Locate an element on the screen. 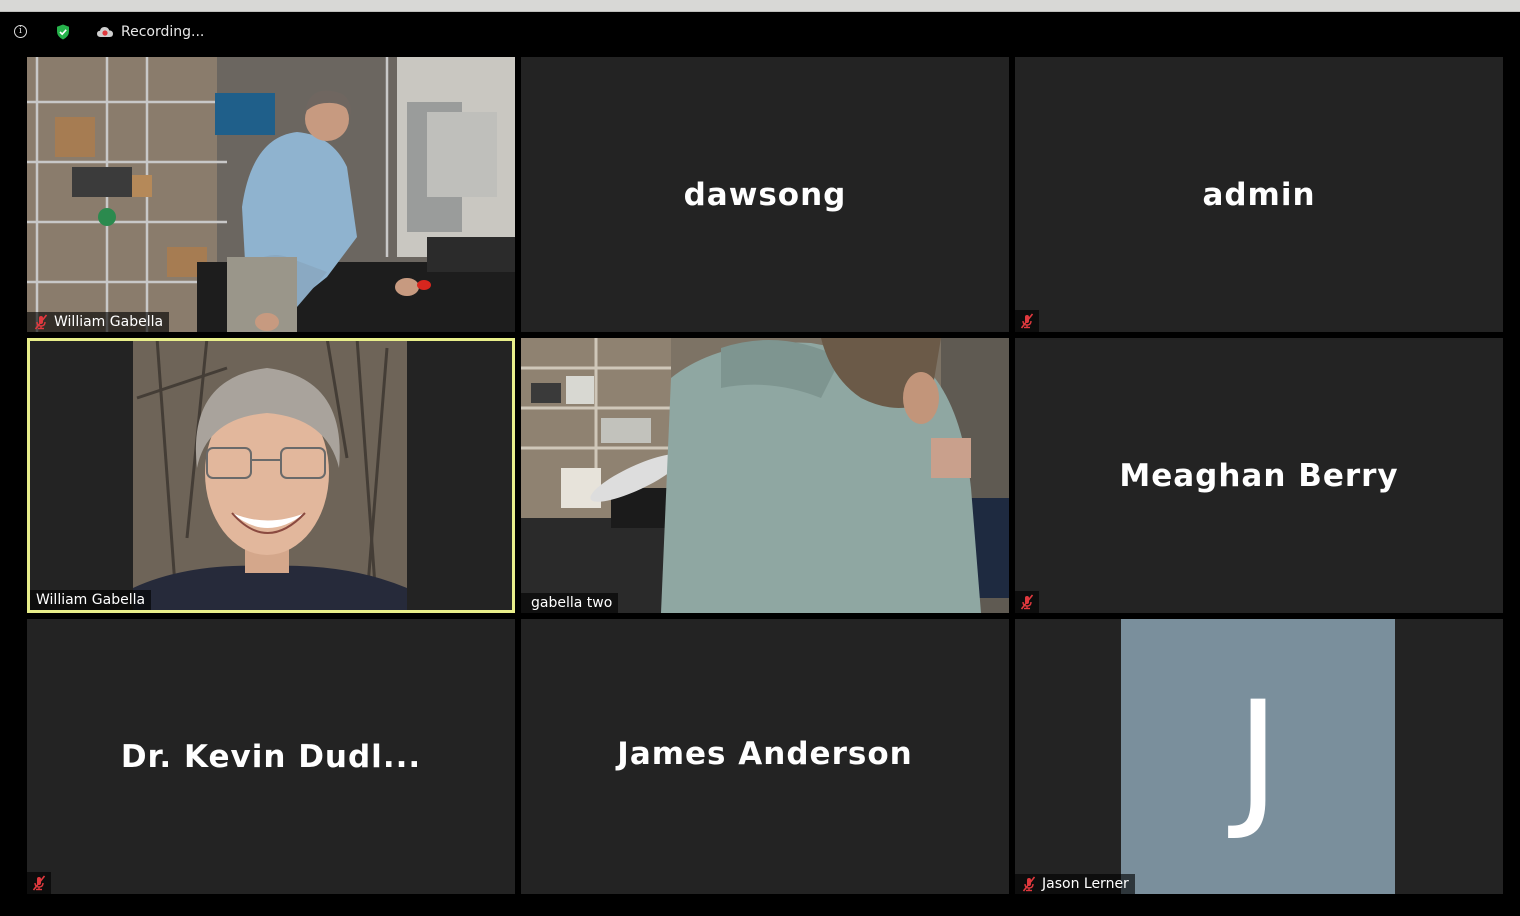 The image size is (1520, 916). video-tile-4: William Gabella is located at coordinates (271, 475).